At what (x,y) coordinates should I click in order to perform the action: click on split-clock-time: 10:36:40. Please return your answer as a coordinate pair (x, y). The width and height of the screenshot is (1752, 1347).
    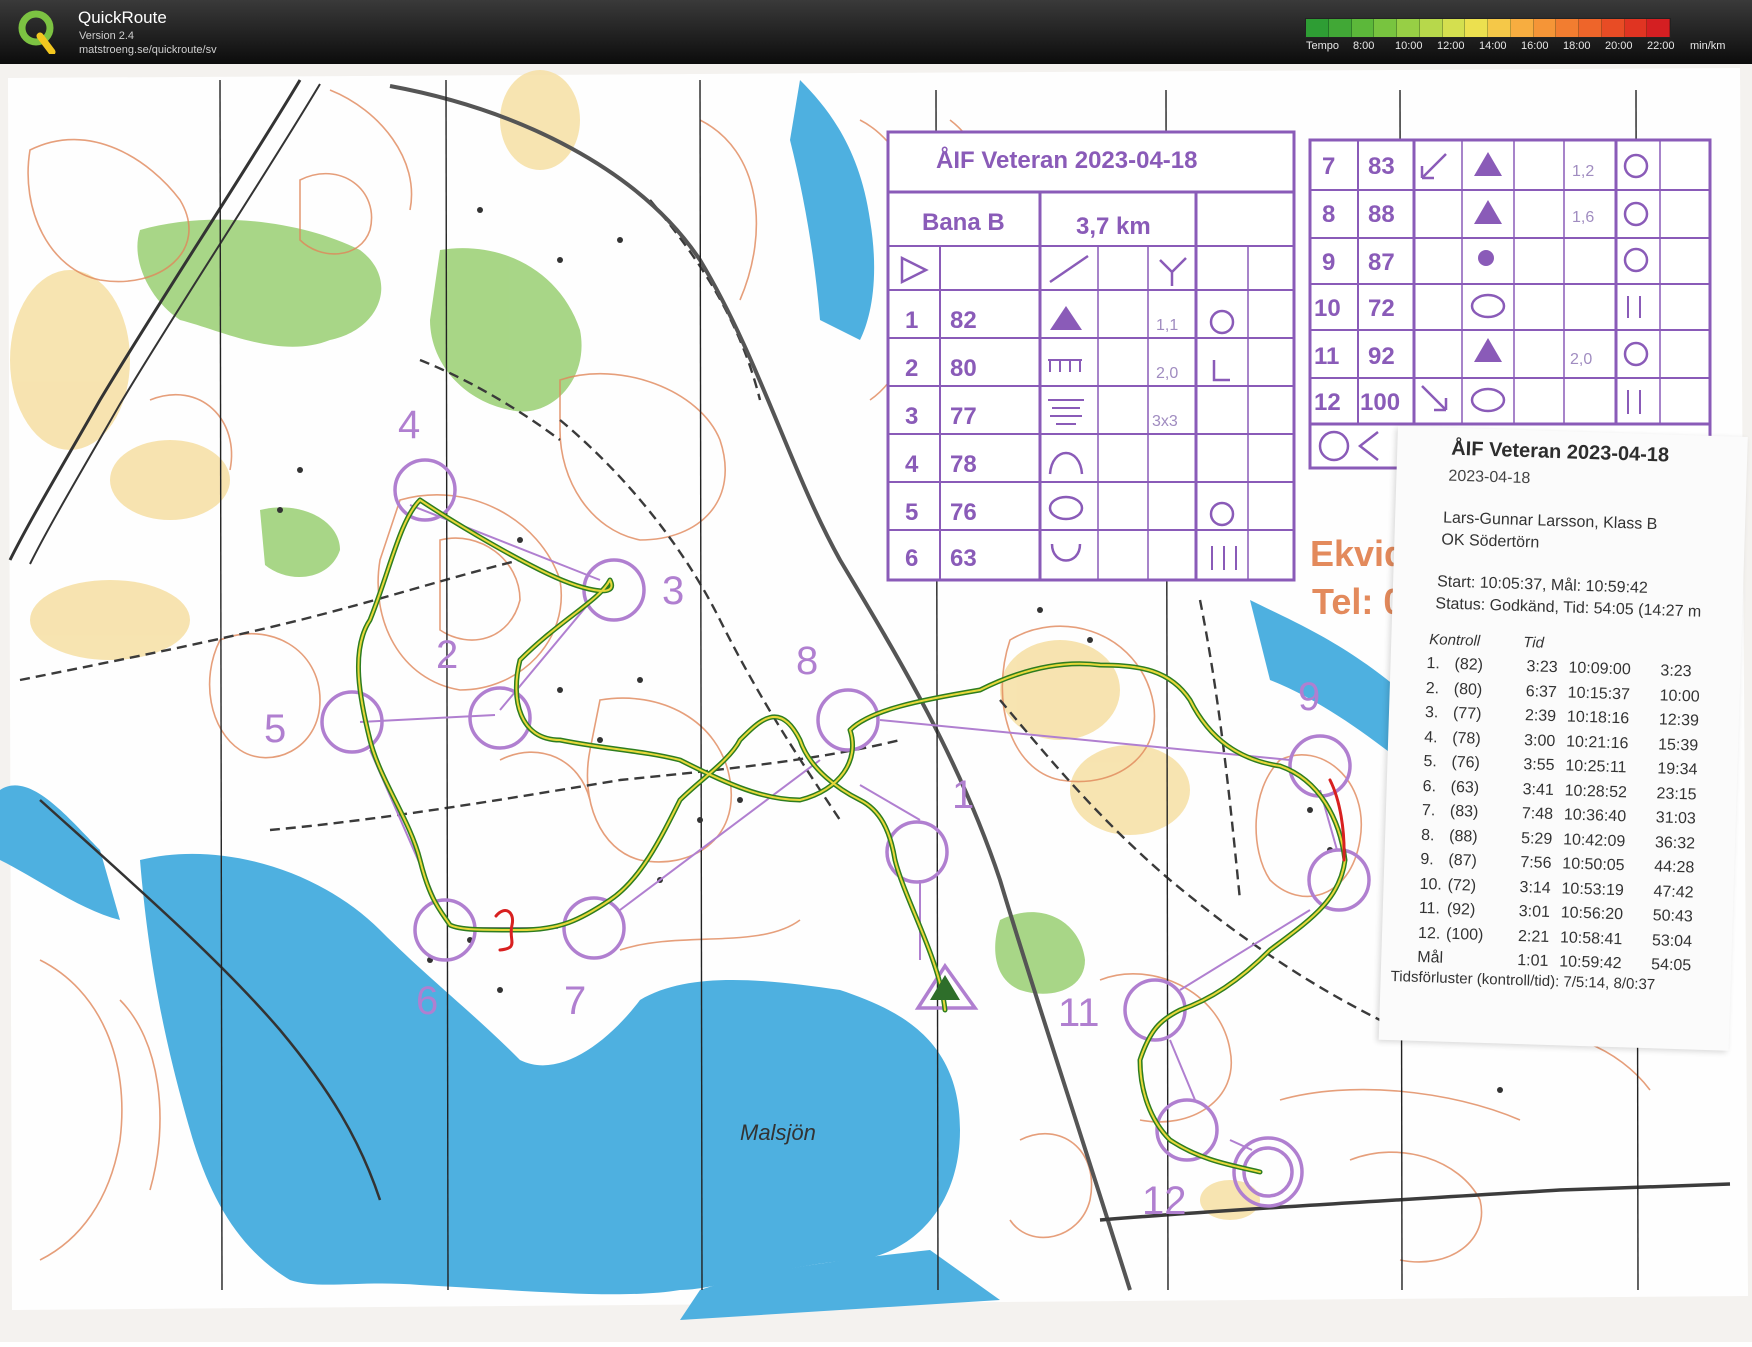
    Looking at the image, I should click on (1595, 816).